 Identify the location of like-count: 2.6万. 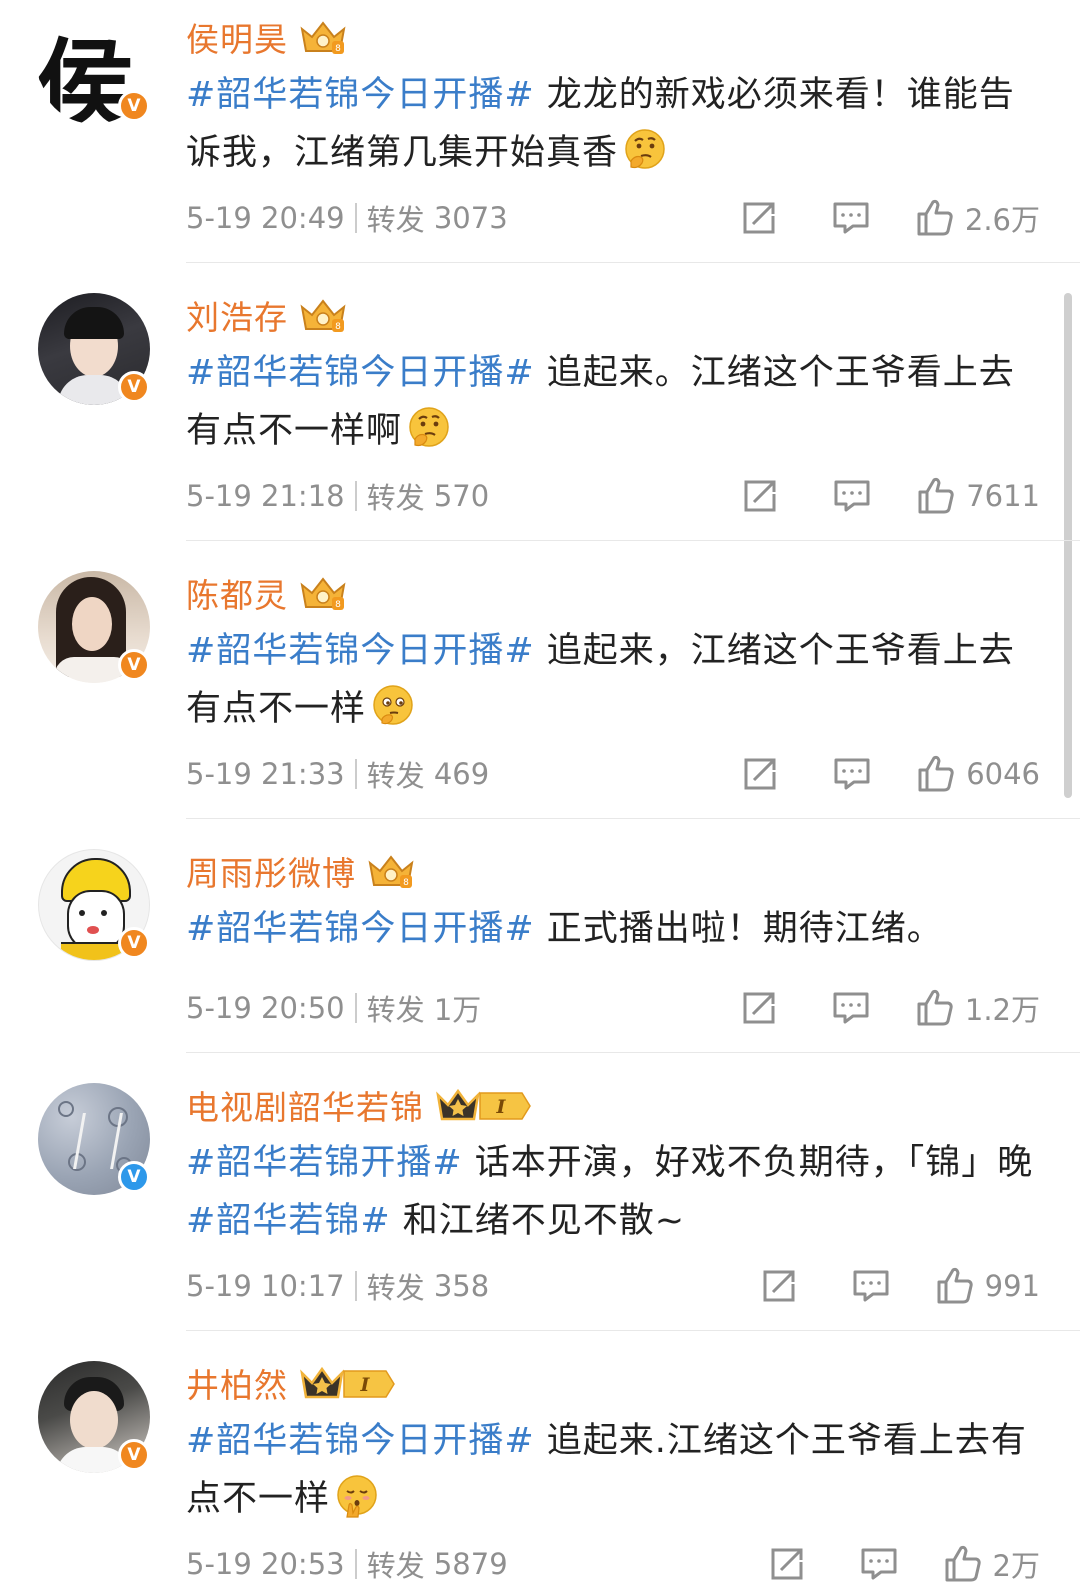
(1002, 220).